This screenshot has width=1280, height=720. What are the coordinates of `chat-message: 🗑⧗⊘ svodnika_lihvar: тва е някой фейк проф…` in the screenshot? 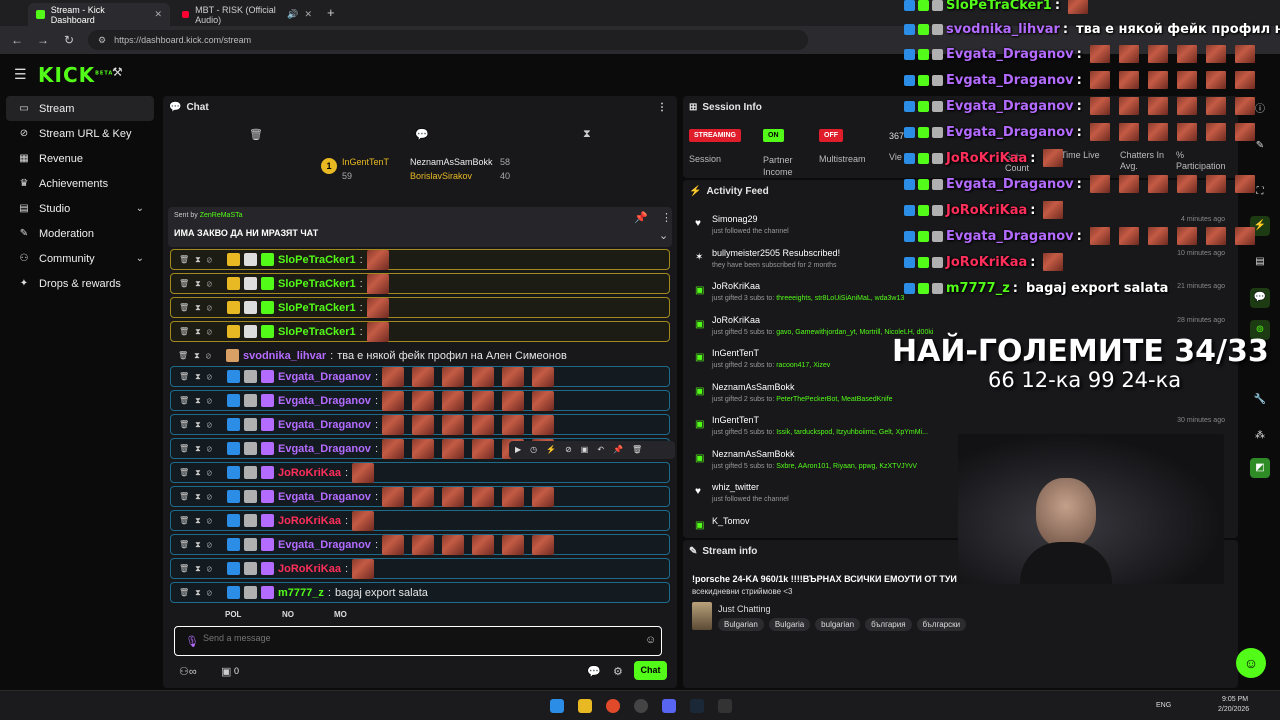 It's located at (420, 355).